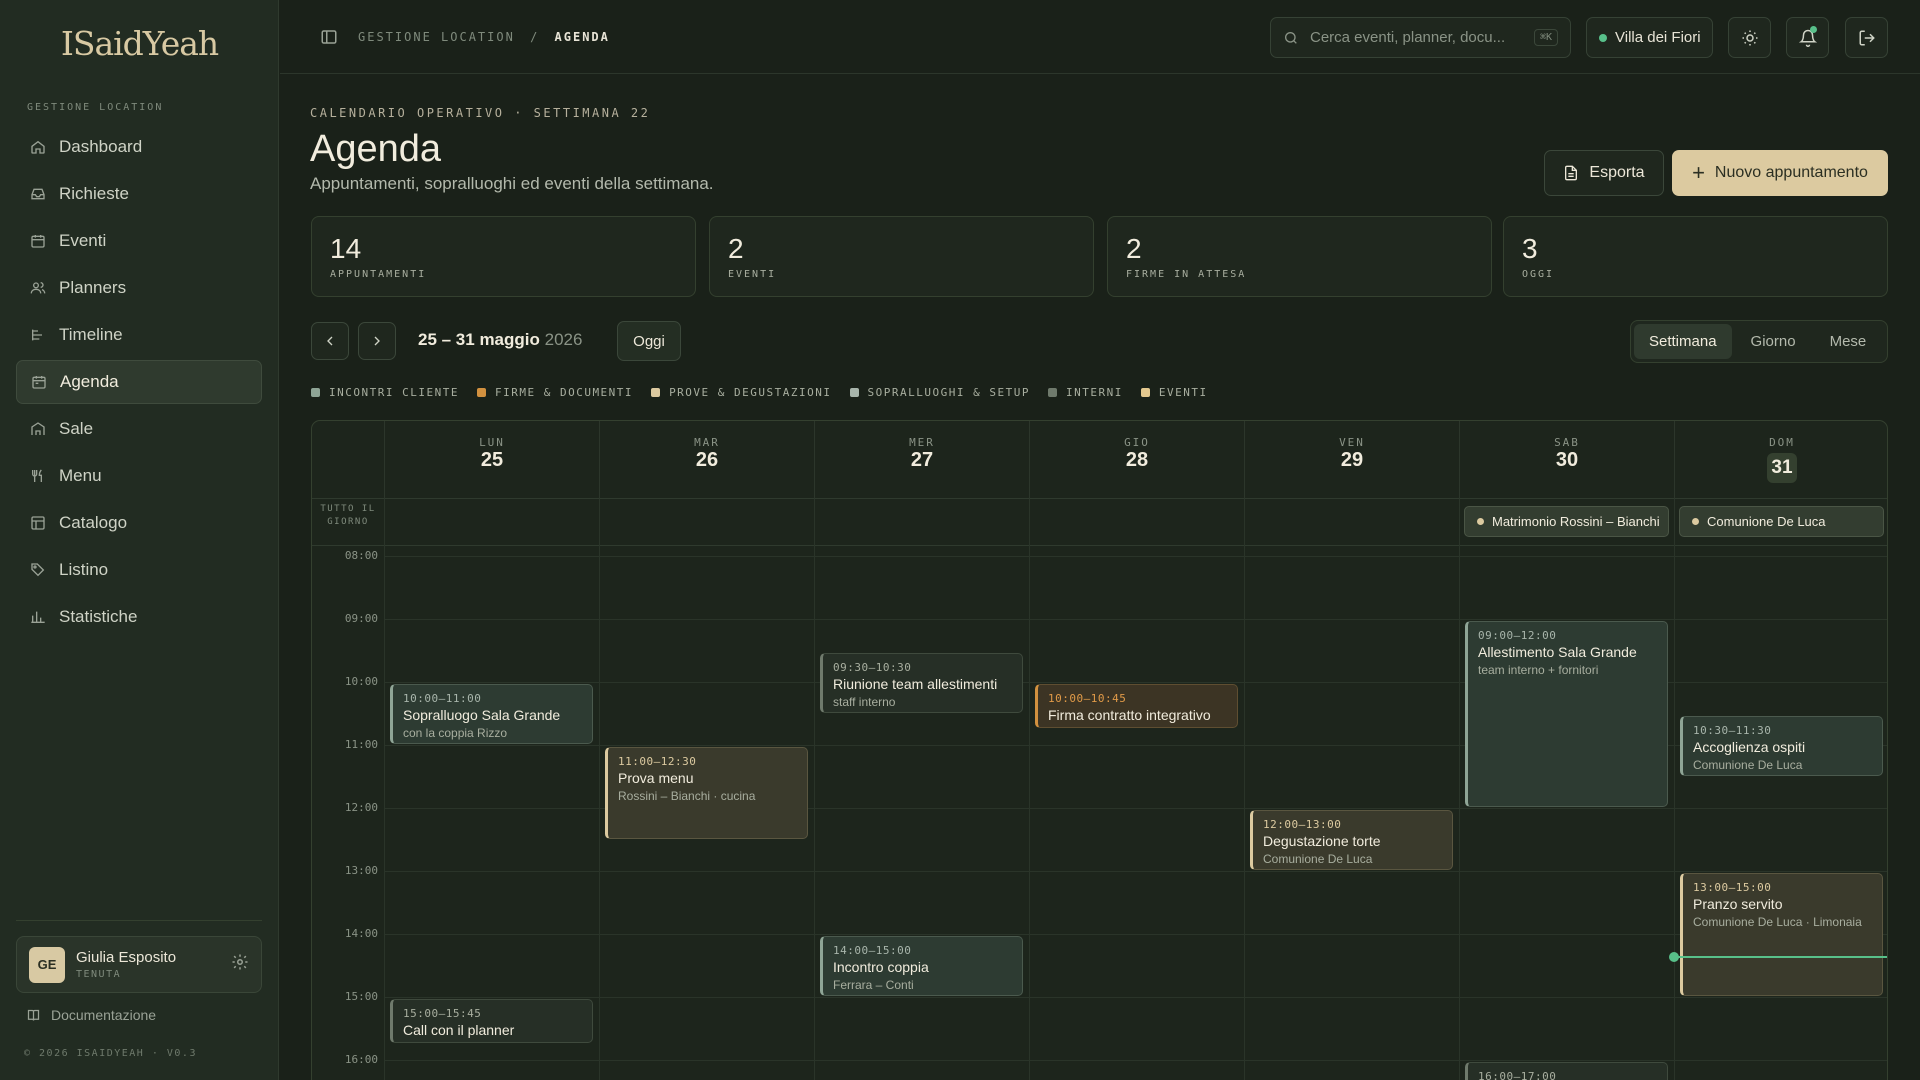 The width and height of the screenshot is (1920, 1080). What do you see at coordinates (948, 392) in the screenshot?
I see `legend-label: SOPRALLUOGHI & SETUP` at bounding box center [948, 392].